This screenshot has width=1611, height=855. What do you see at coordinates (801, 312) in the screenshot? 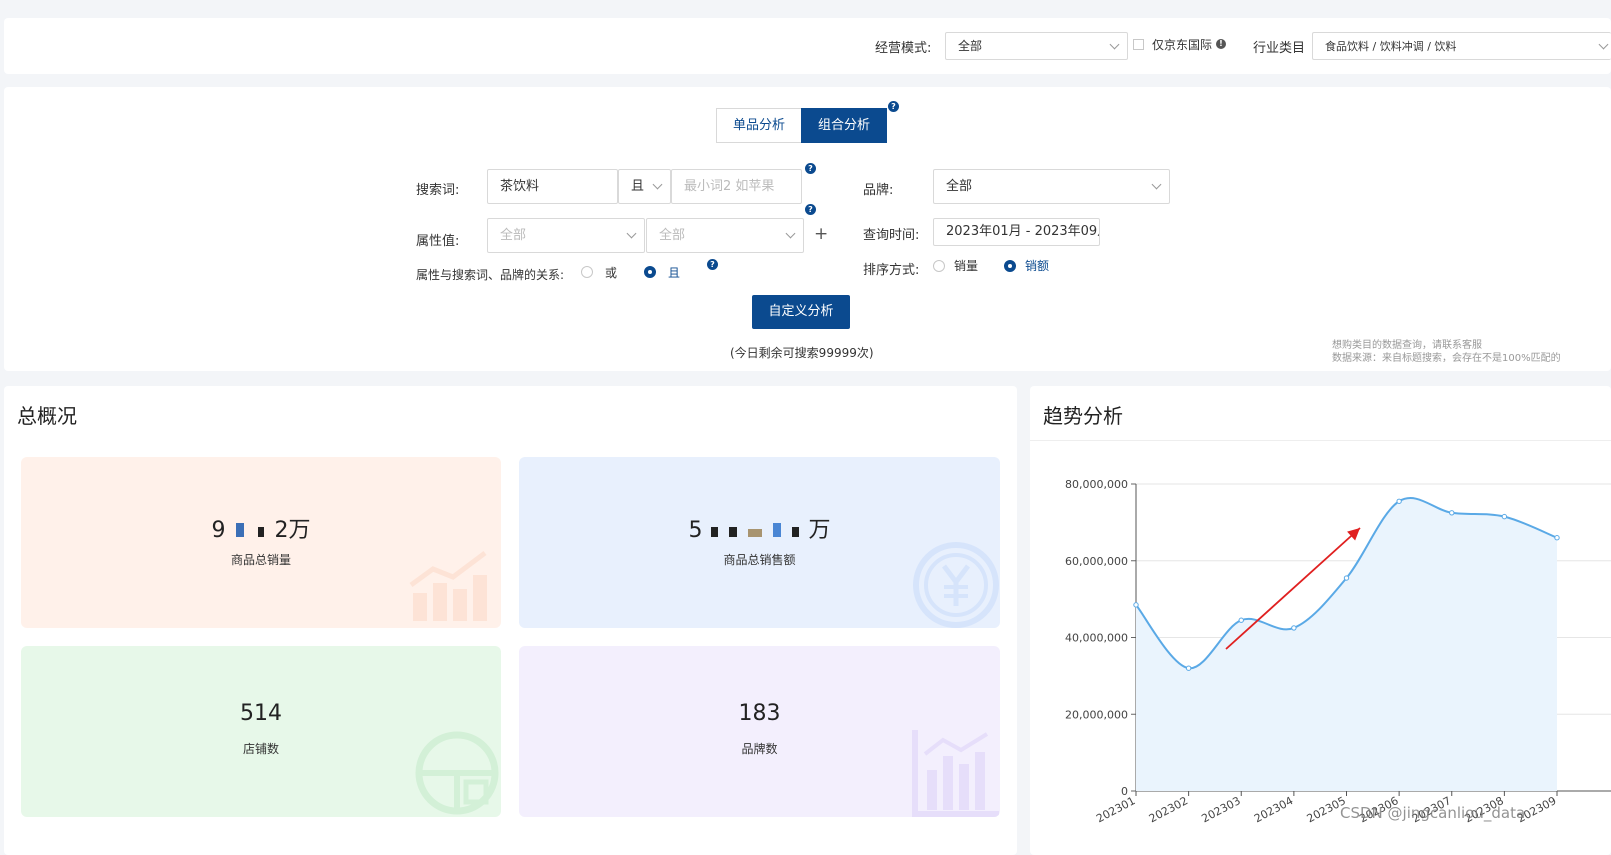
I see `custom-analysis-button: 自定义分析` at bounding box center [801, 312].